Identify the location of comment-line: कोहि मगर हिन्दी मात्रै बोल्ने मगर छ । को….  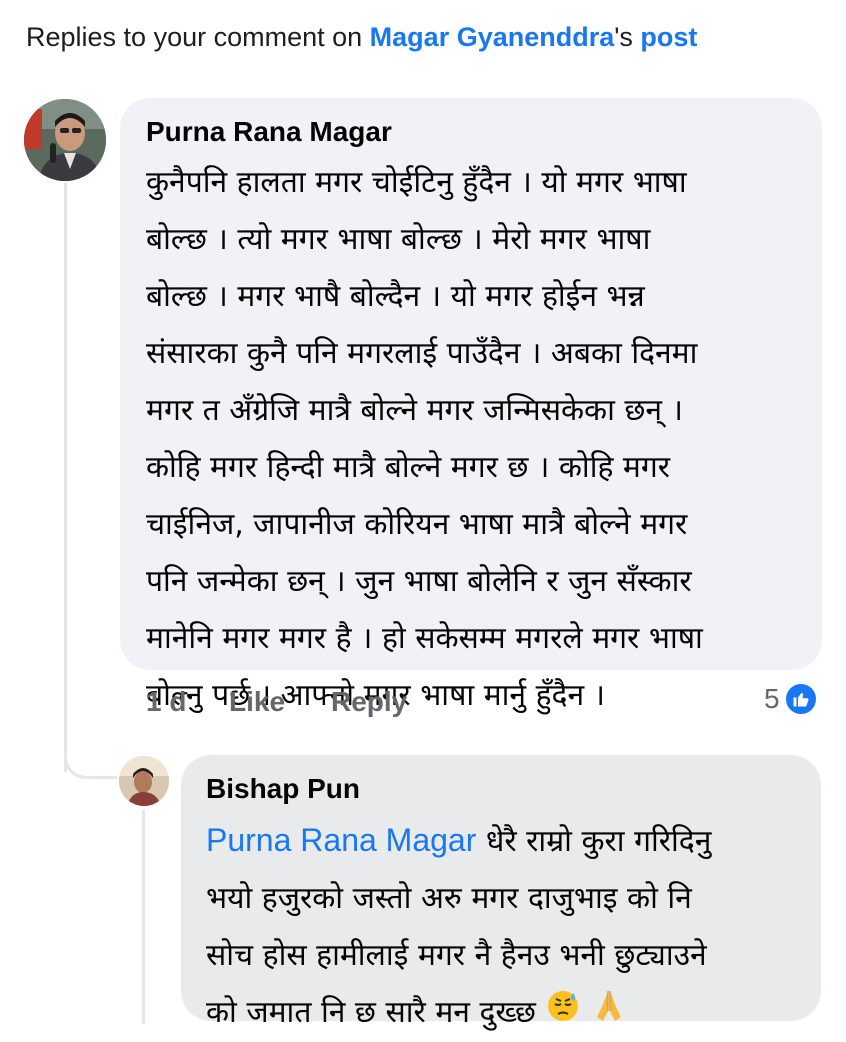
(408, 467).